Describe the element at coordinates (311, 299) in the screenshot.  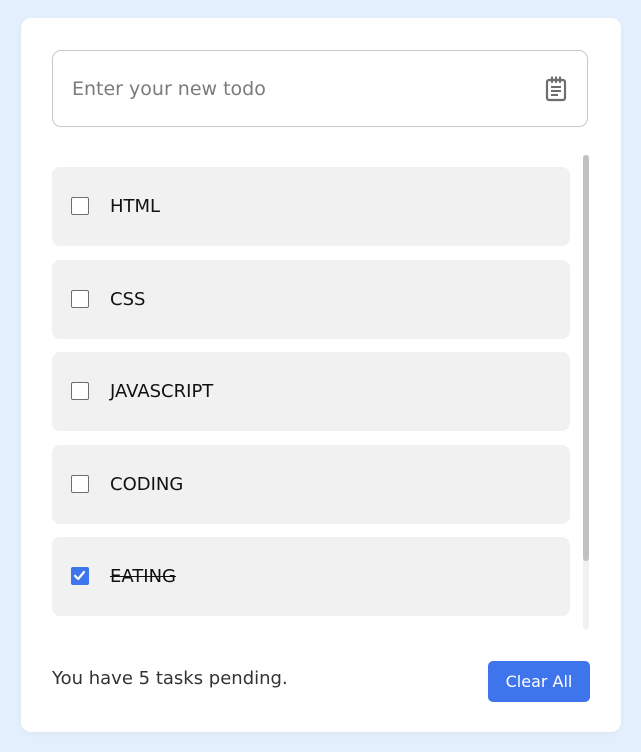
I see `todo-item: CSS` at that location.